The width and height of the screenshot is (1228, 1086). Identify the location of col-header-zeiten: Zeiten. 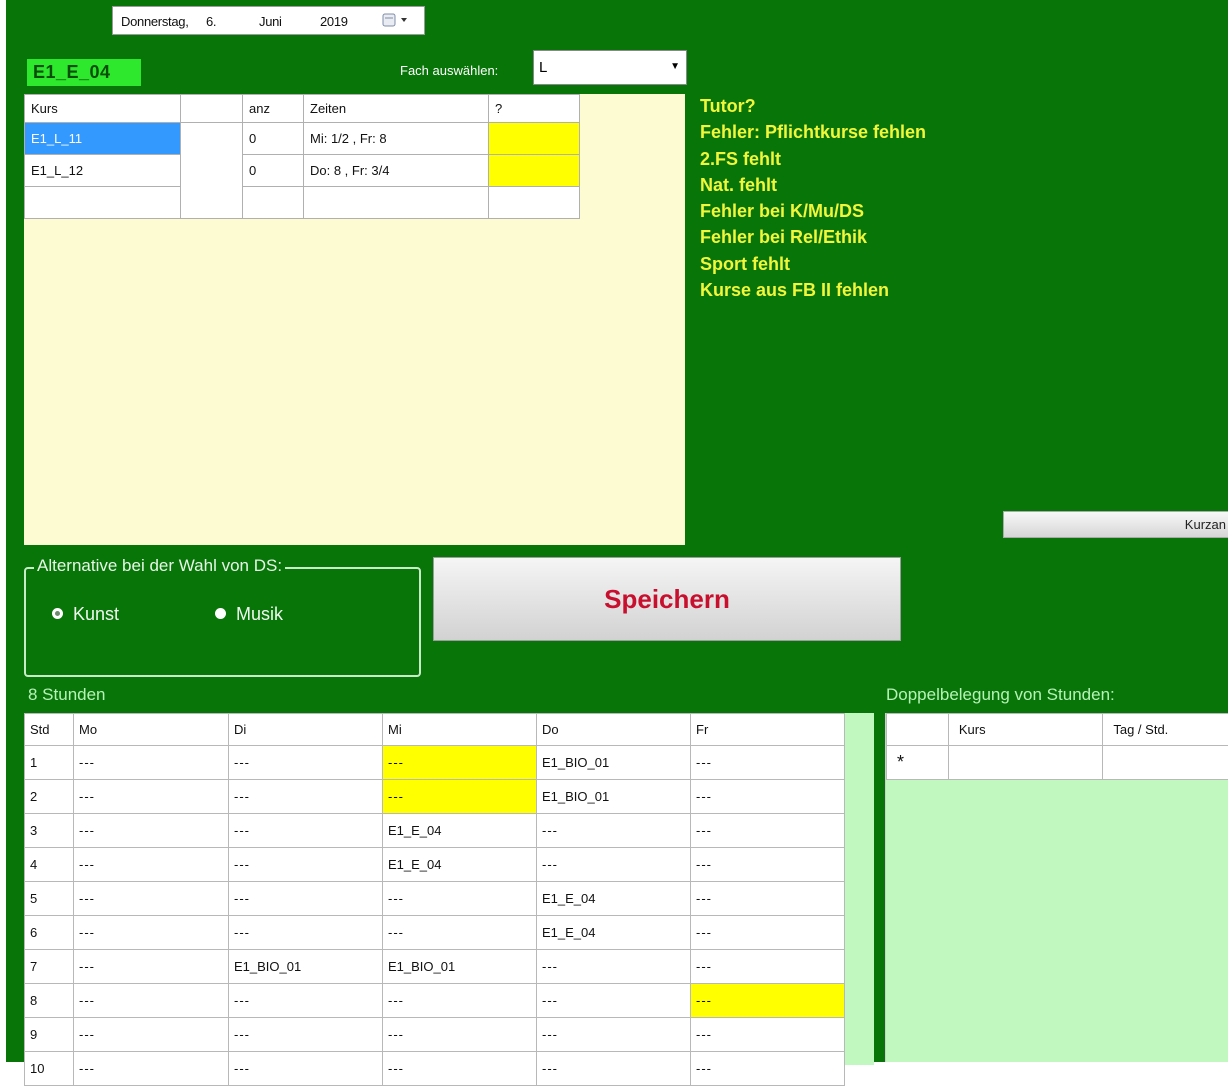
(396, 109).